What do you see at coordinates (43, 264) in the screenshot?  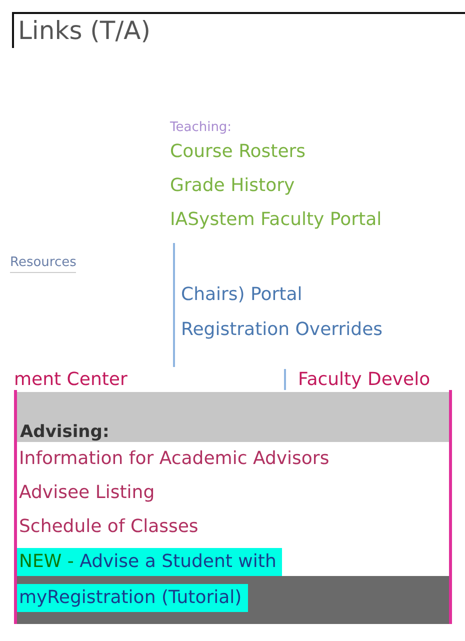 I see `section-heading: Resources` at bounding box center [43, 264].